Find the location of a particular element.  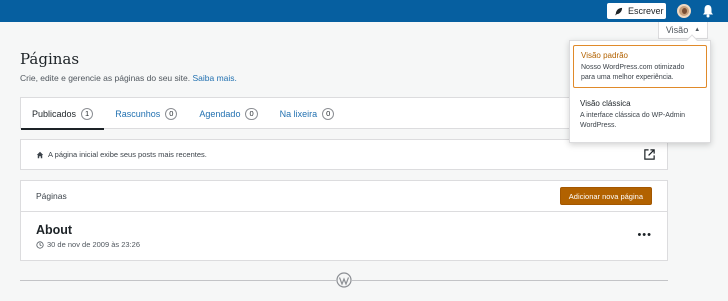

write-button: Escrever is located at coordinates (636, 11).